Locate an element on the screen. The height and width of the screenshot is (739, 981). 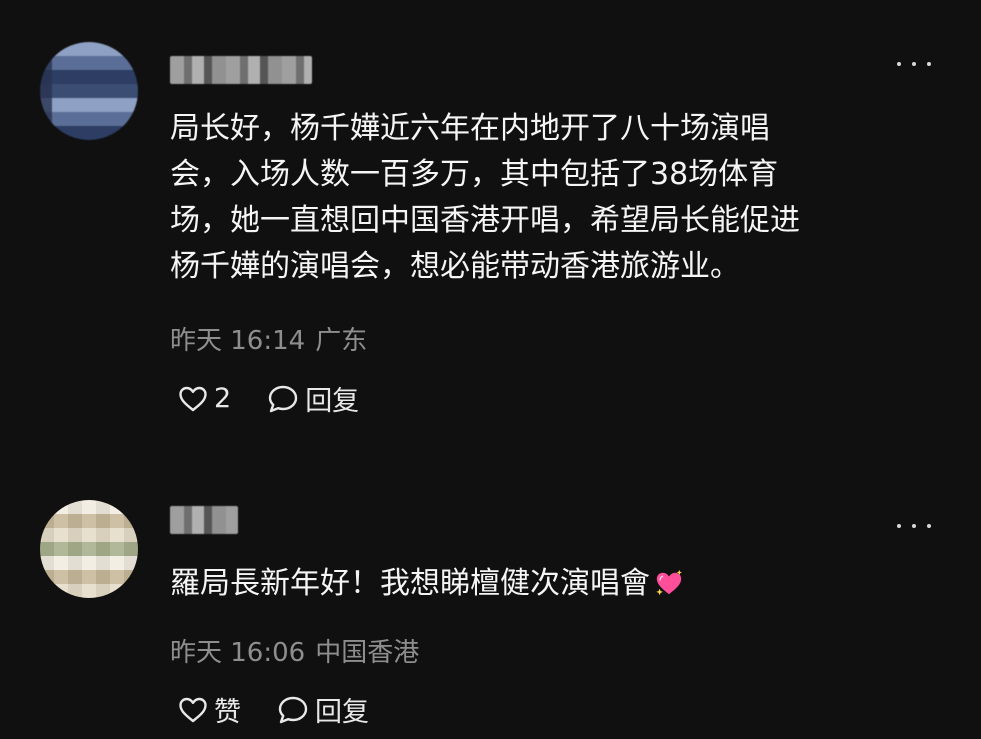
comment-text-content: 羅局長新年好！我想睇檀健次演唱會 is located at coordinates (410, 583).